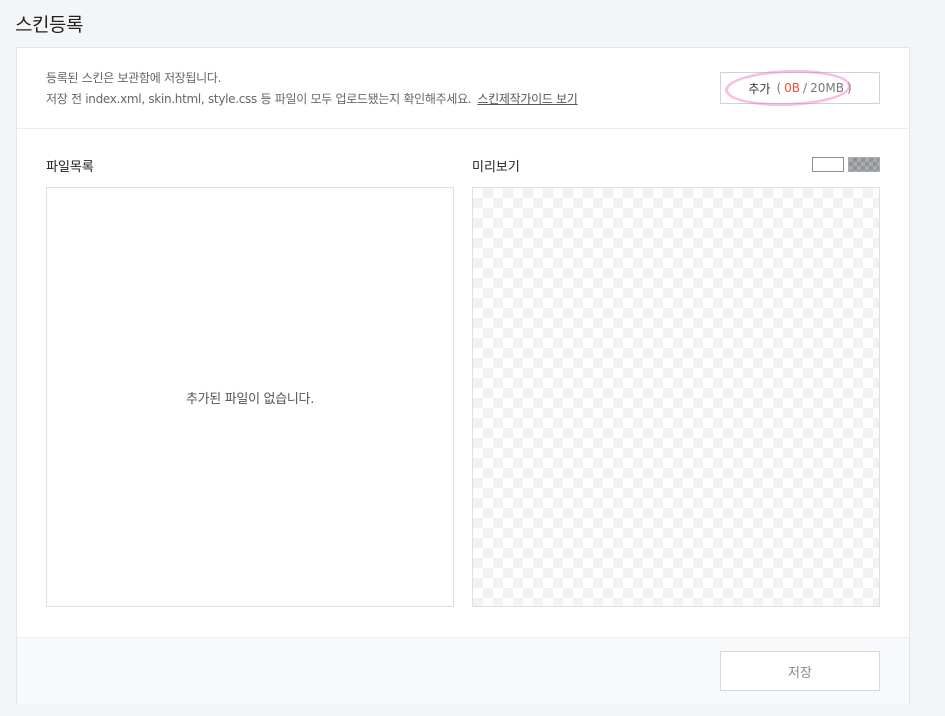 This screenshot has width=945, height=716. I want to click on footer-bar: 저장, so click(463, 670).